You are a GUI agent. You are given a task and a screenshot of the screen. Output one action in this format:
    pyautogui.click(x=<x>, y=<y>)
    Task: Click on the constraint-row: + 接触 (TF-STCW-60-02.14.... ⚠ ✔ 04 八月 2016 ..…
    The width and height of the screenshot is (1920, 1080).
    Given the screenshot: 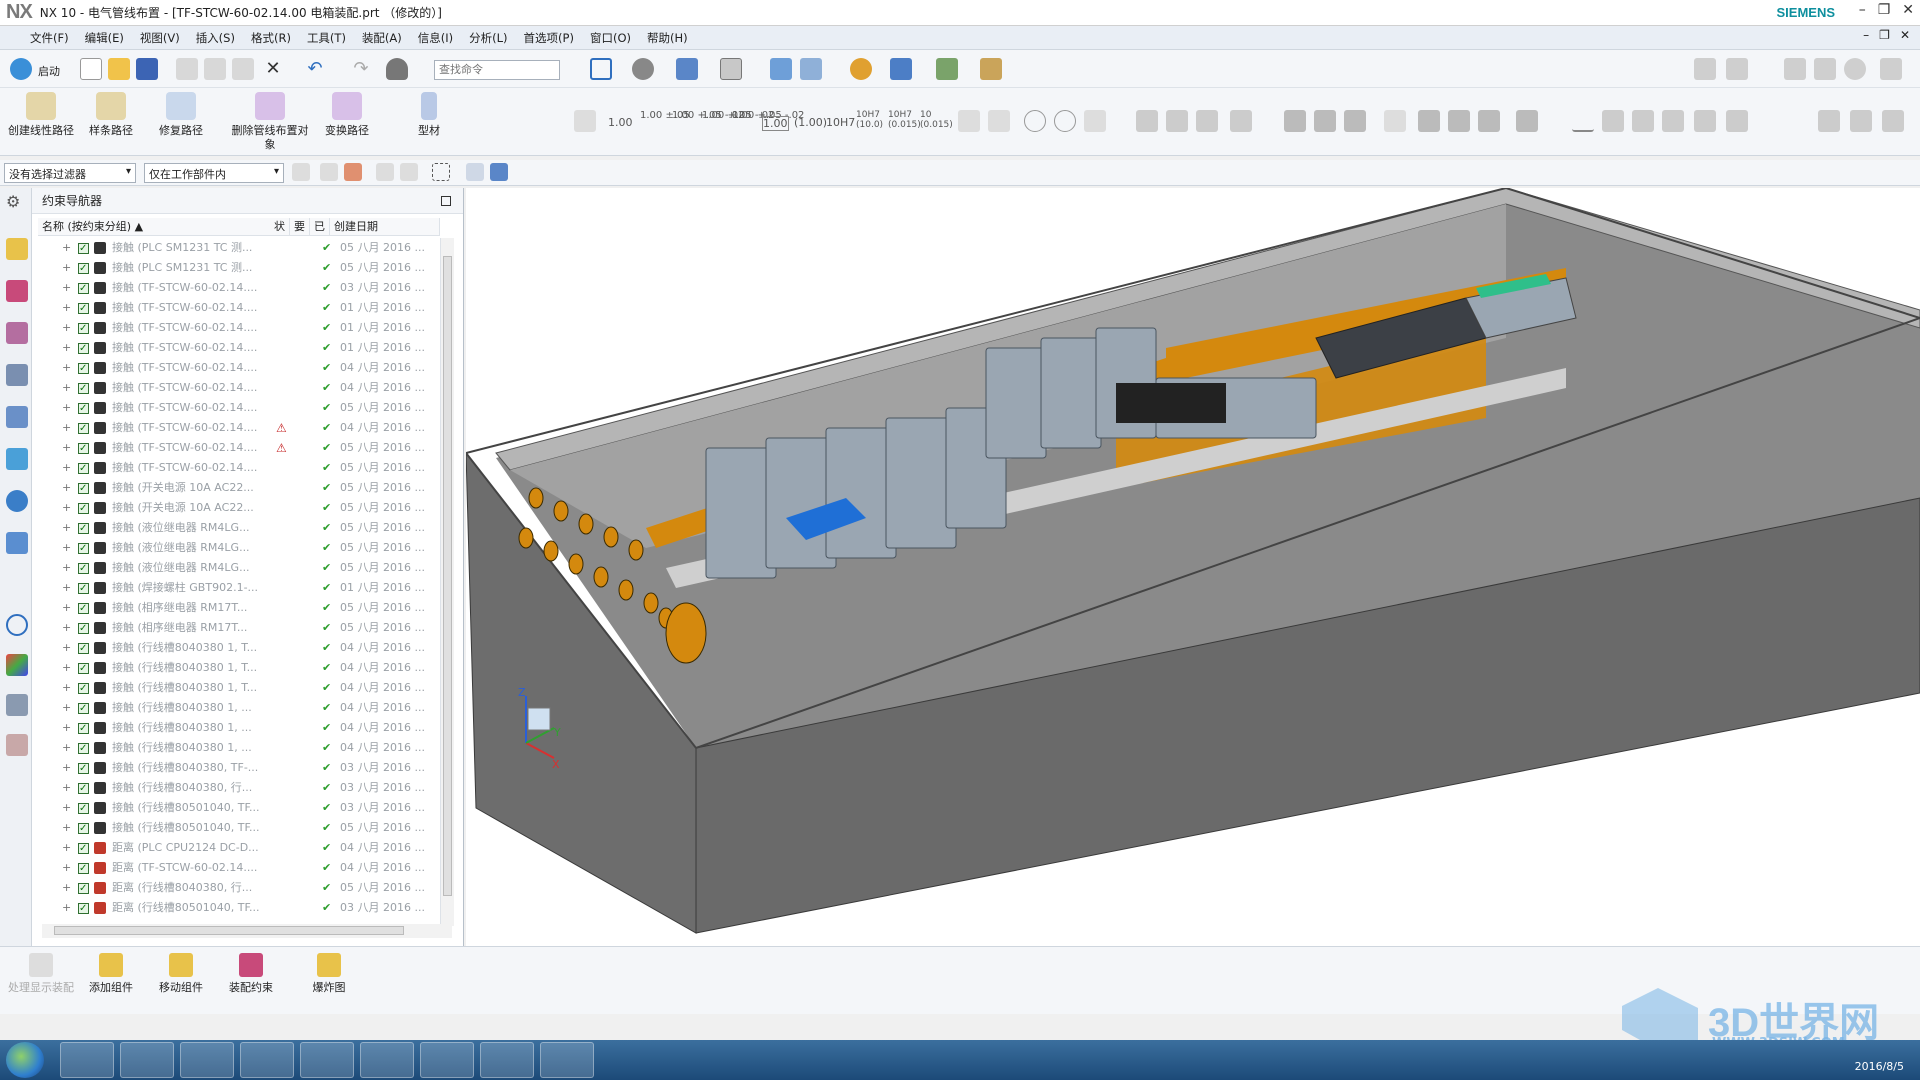 What is the action you would take?
    pyautogui.click(x=241, y=428)
    